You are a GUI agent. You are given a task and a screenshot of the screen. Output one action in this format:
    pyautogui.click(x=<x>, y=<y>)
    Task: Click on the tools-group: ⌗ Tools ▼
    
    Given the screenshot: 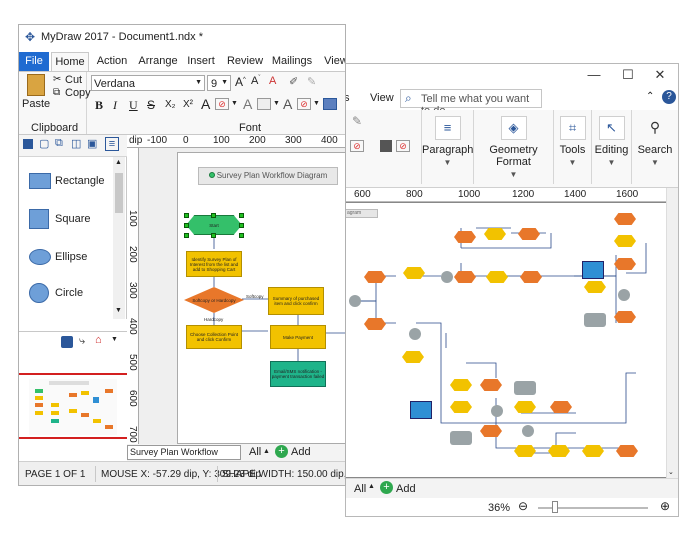 What is the action you would take?
    pyautogui.click(x=573, y=147)
    